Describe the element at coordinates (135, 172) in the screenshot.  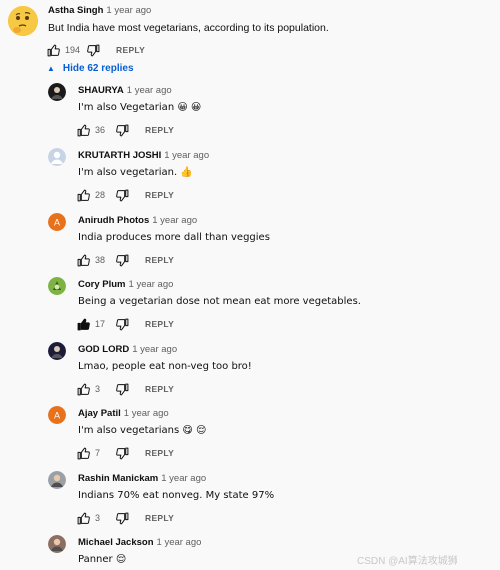
I see `comment-text: I'm also vegetarian. 👍` at that location.